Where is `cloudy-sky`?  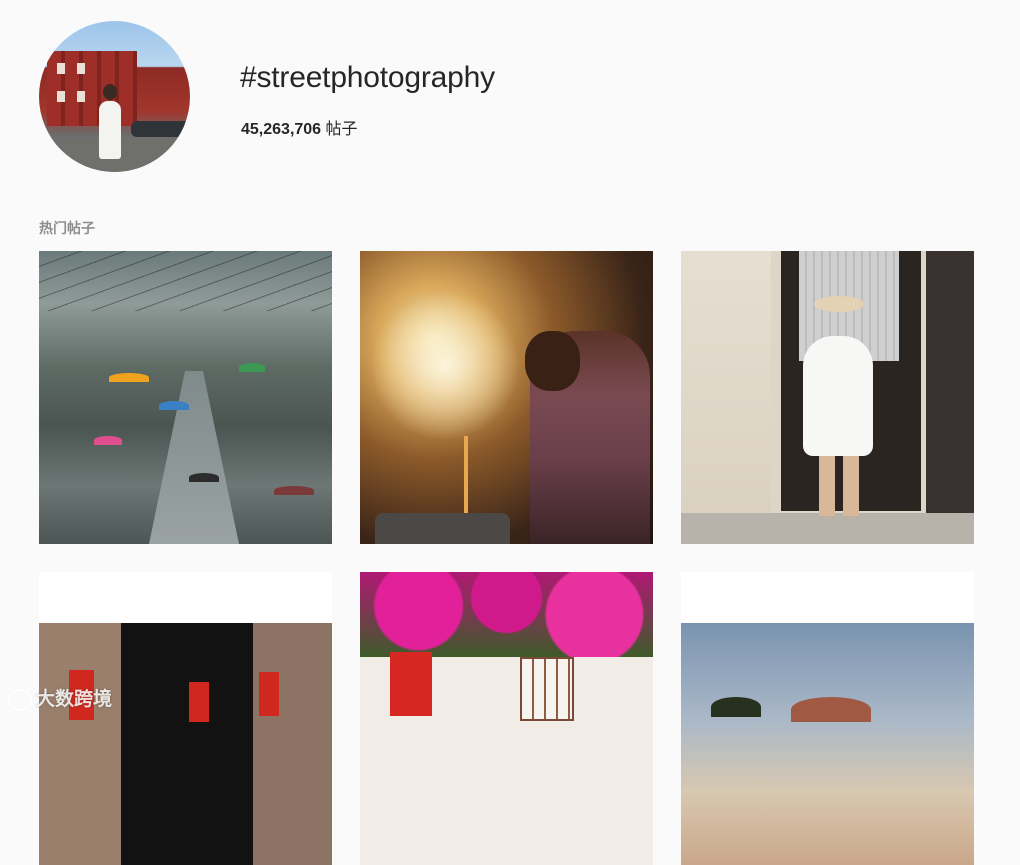
cloudy-sky is located at coordinates (827, 744).